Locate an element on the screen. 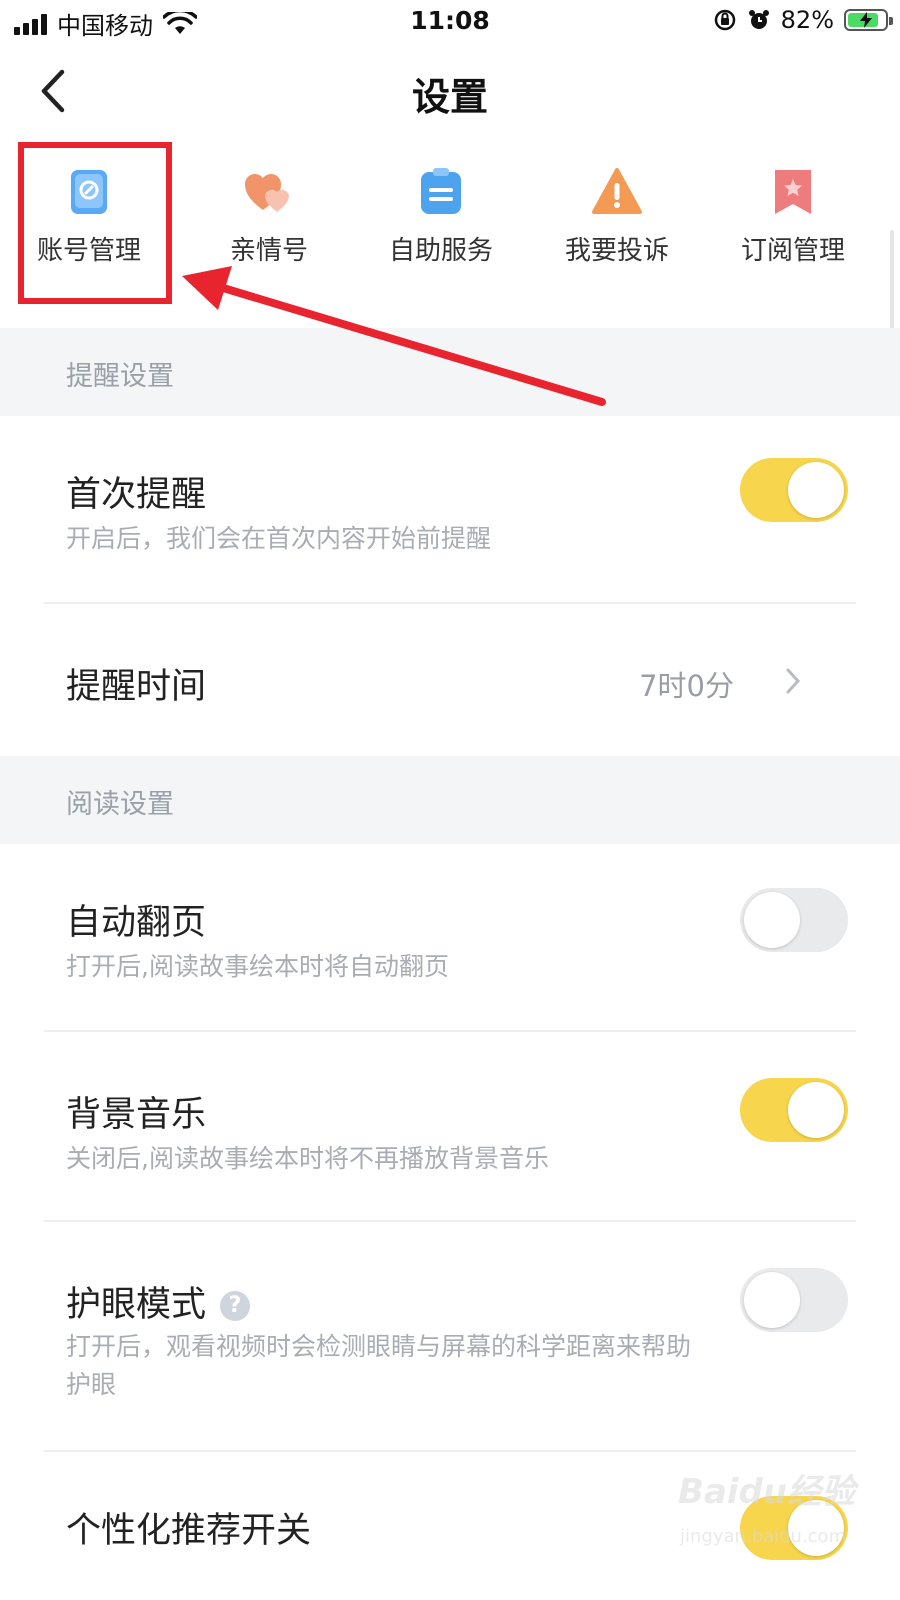  setting-description: 打开后，观看视频时会检测眼睛与屏幕的科学距离来帮助护眼 is located at coordinates (379, 1365).